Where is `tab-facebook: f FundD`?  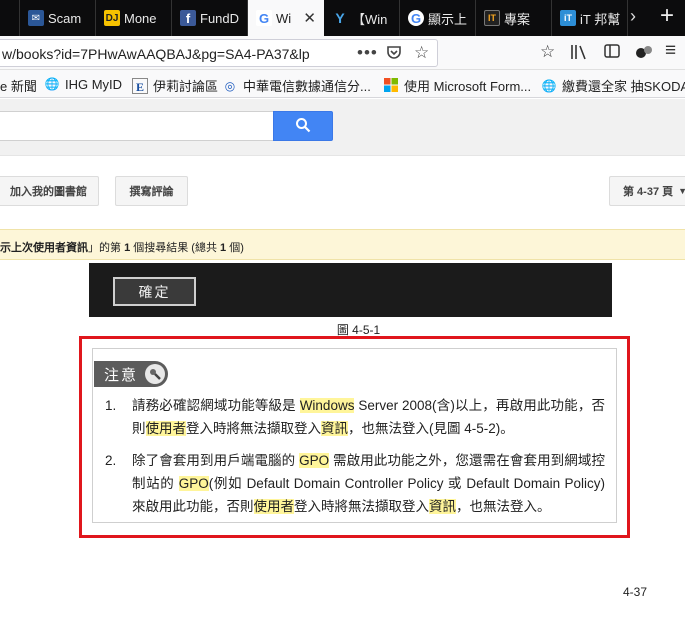
tab-facebook: f FundD is located at coordinates (210, 18).